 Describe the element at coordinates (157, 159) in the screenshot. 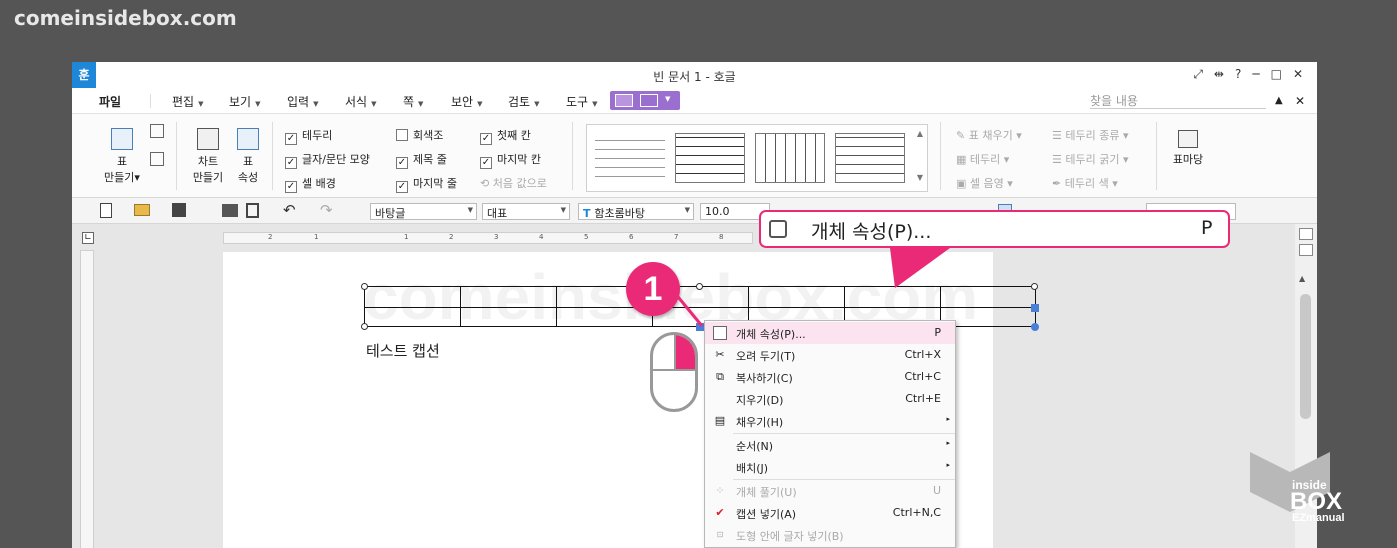

I see `cell-style-icon` at that location.